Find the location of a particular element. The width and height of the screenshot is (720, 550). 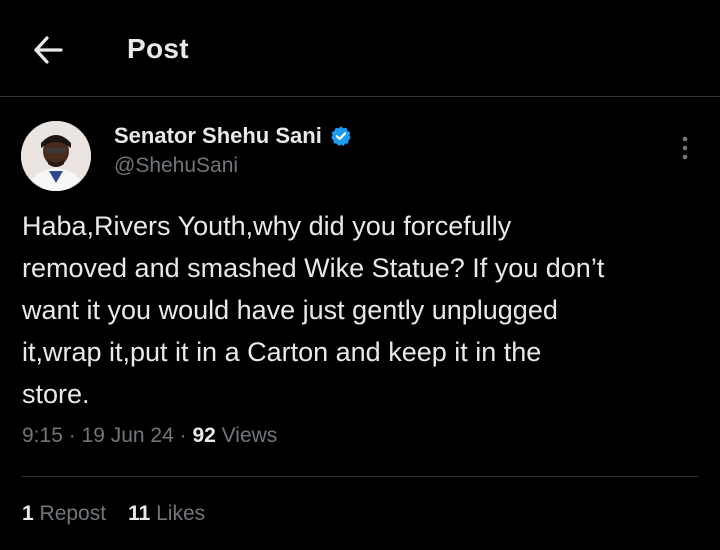

back-button is located at coordinates (48, 50).